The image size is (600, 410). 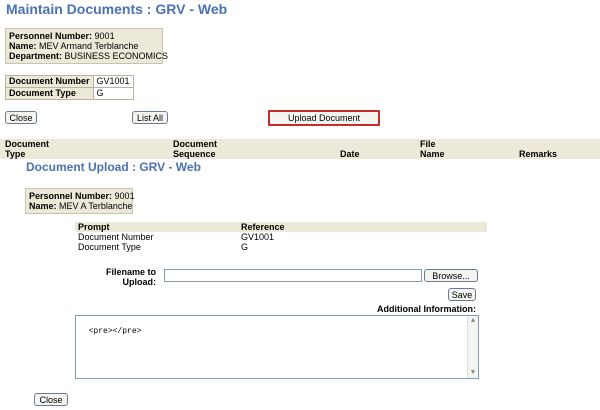 What do you see at coordinates (124, 196) in the screenshot?
I see `upload-personnel-value: 9001` at bounding box center [124, 196].